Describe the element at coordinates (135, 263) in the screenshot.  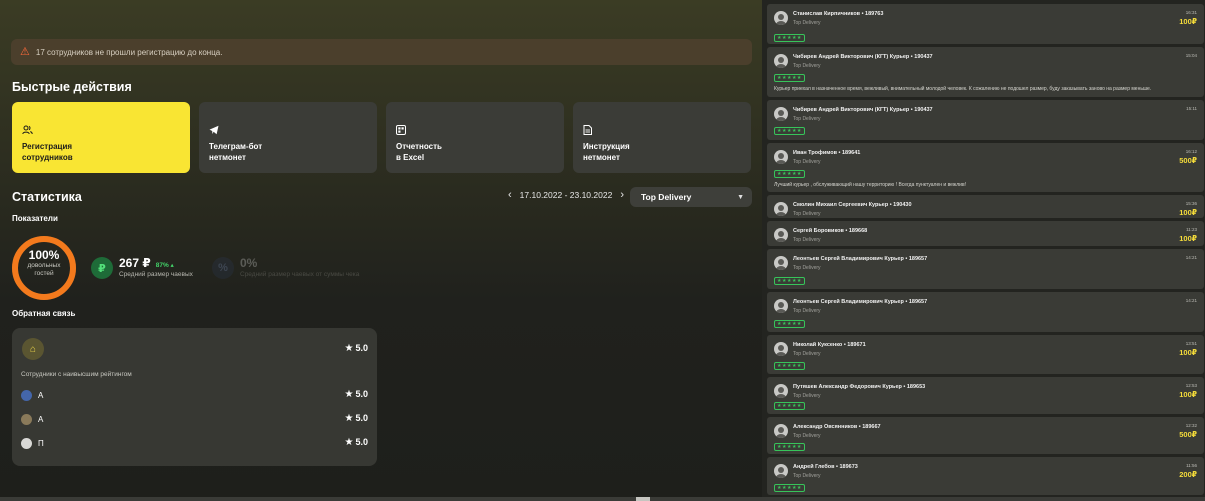
I see `avg-tip-value: 267 ₽` at that location.